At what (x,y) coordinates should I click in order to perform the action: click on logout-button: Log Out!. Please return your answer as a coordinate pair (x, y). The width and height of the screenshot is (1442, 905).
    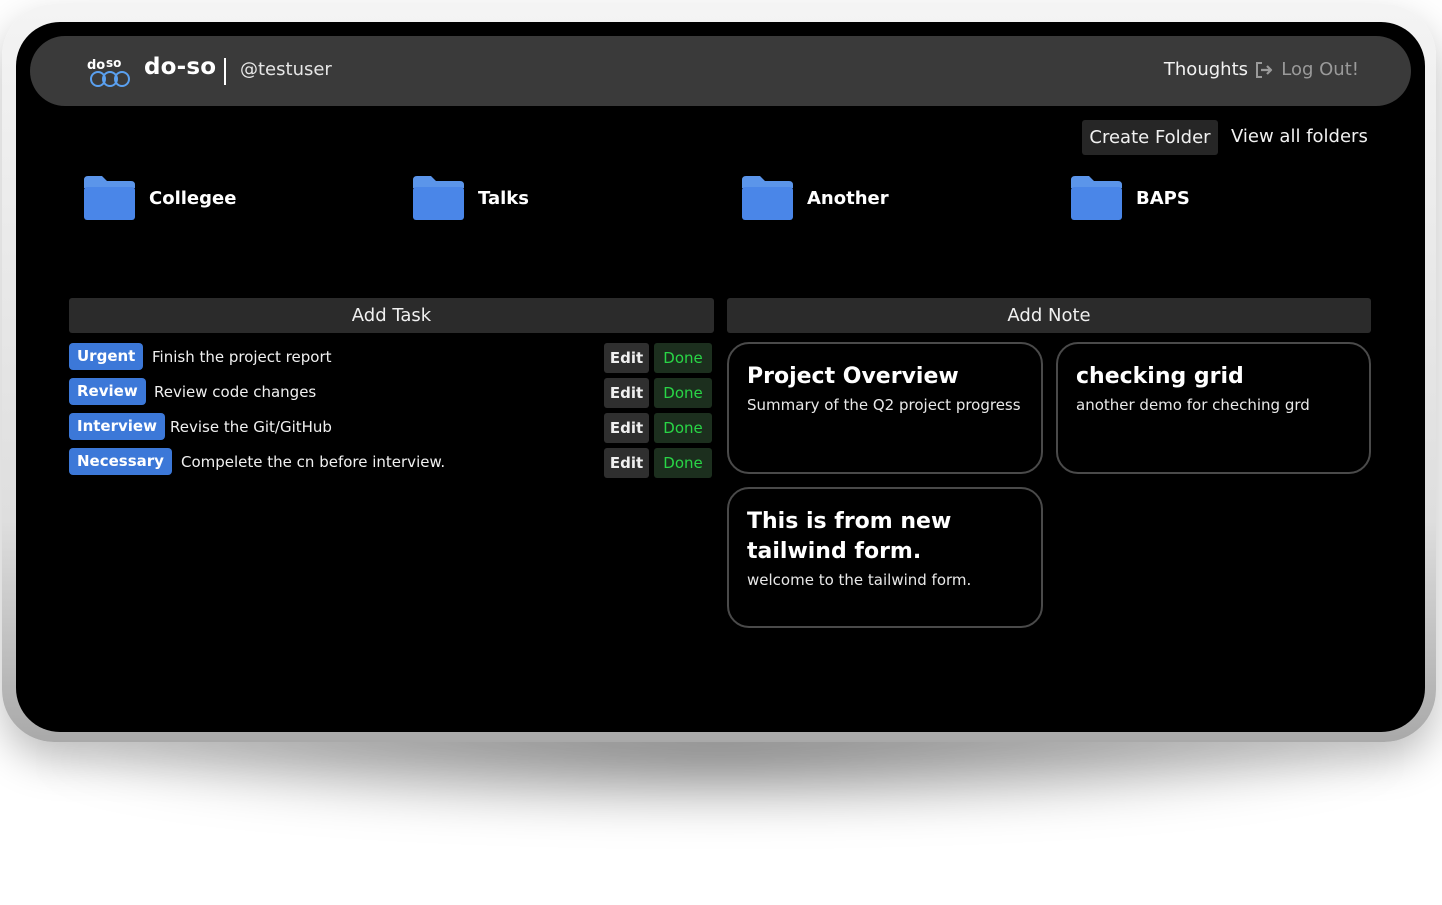
    Looking at the image, I should click on (1306, 69).